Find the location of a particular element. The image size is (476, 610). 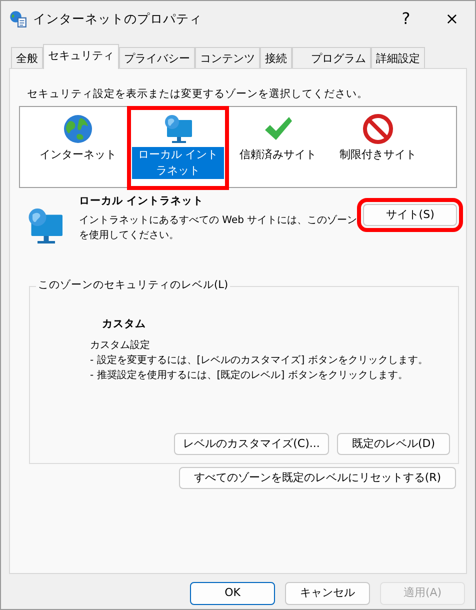

globe-icon is located at coordinates (78, 128).